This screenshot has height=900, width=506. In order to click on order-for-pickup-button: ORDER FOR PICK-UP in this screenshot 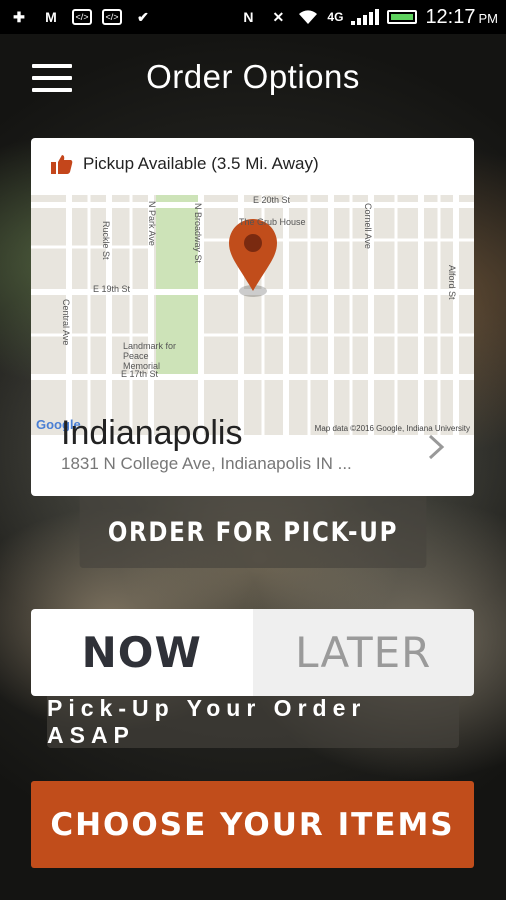, I will do `click(253, 532)`.